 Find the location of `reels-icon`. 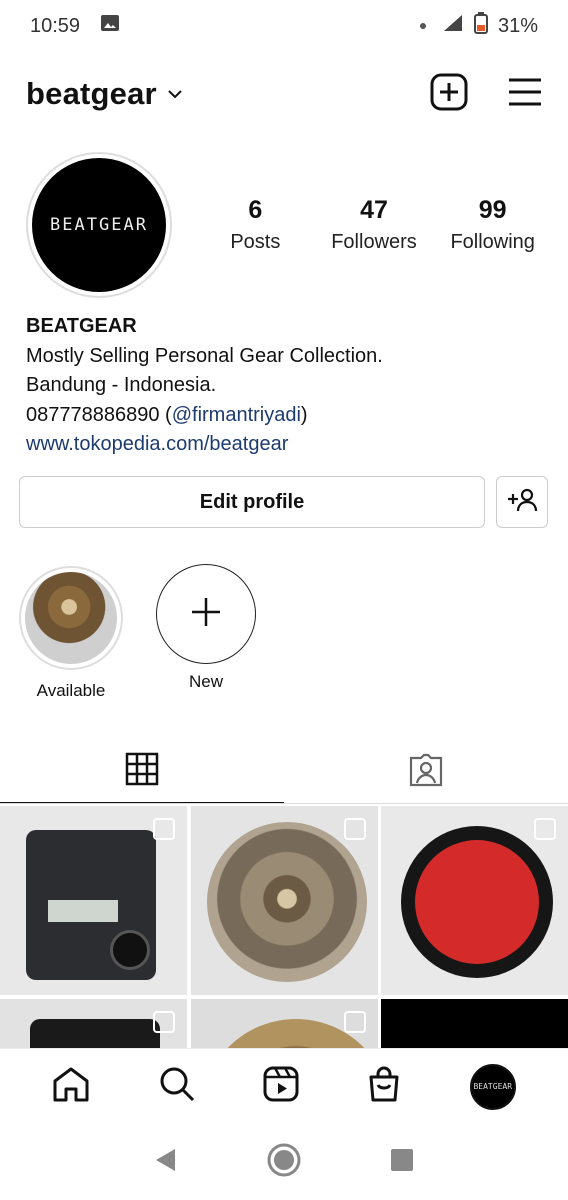

reels-icon is located at coordinates (281, 1086).